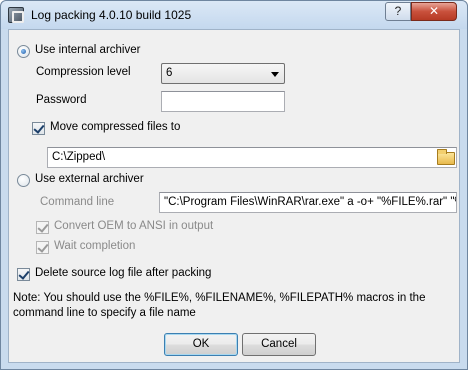 The image size is (468, 370). What do you see at coordinates (88, 50) in the screenshot?
I see `internal-archiver-label: Use internal archiver` at bounding box center [88, 50].